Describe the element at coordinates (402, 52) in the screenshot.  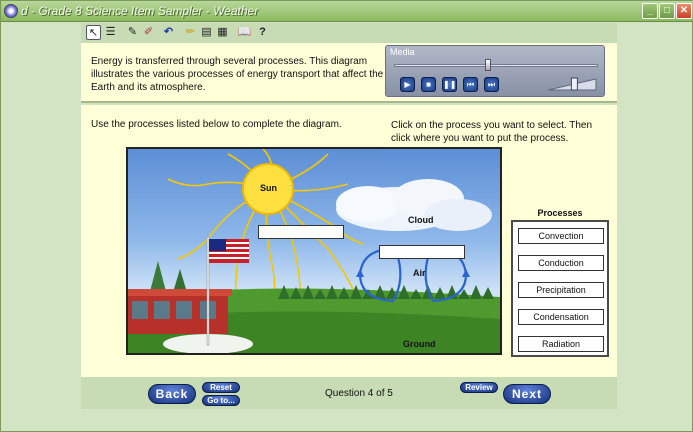
I see `media-title: Media` at that location.